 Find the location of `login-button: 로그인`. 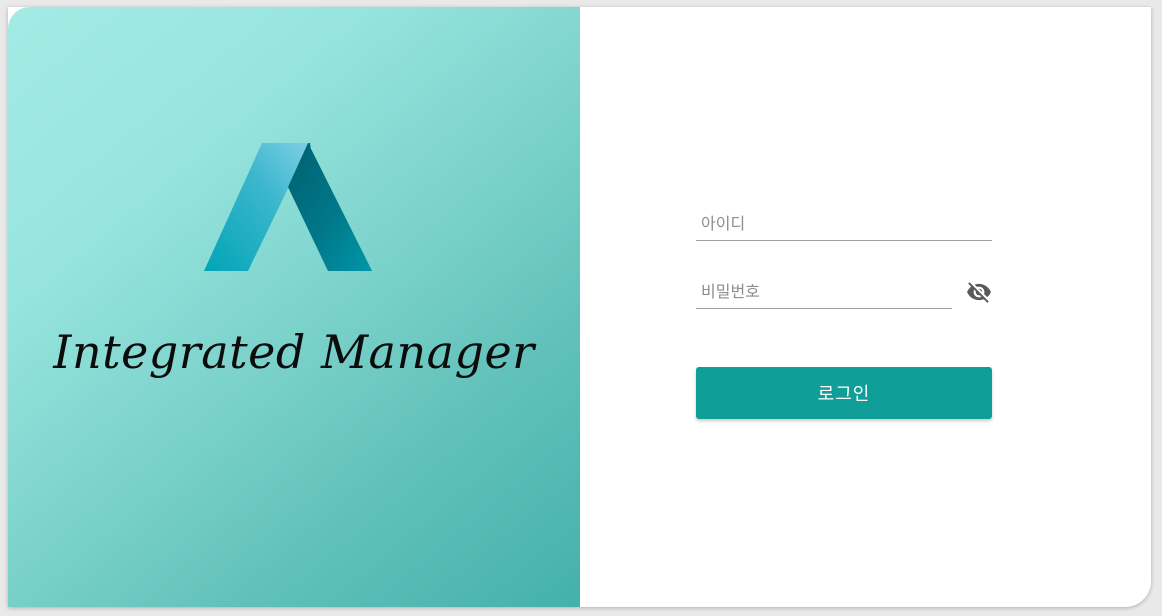

login-button: 로그인 is located at coordinates (844, 393).